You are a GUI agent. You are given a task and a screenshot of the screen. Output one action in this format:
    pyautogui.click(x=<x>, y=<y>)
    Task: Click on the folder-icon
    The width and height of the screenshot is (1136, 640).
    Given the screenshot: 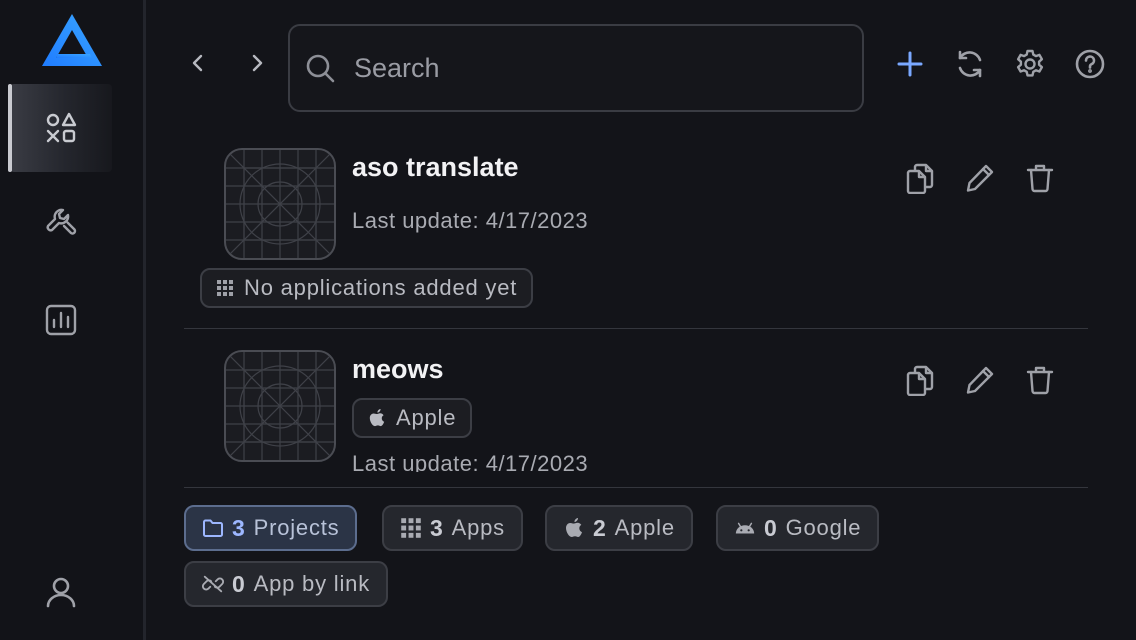 What is the action you would take?
    pyautogui.click(x=213, y=528)
    